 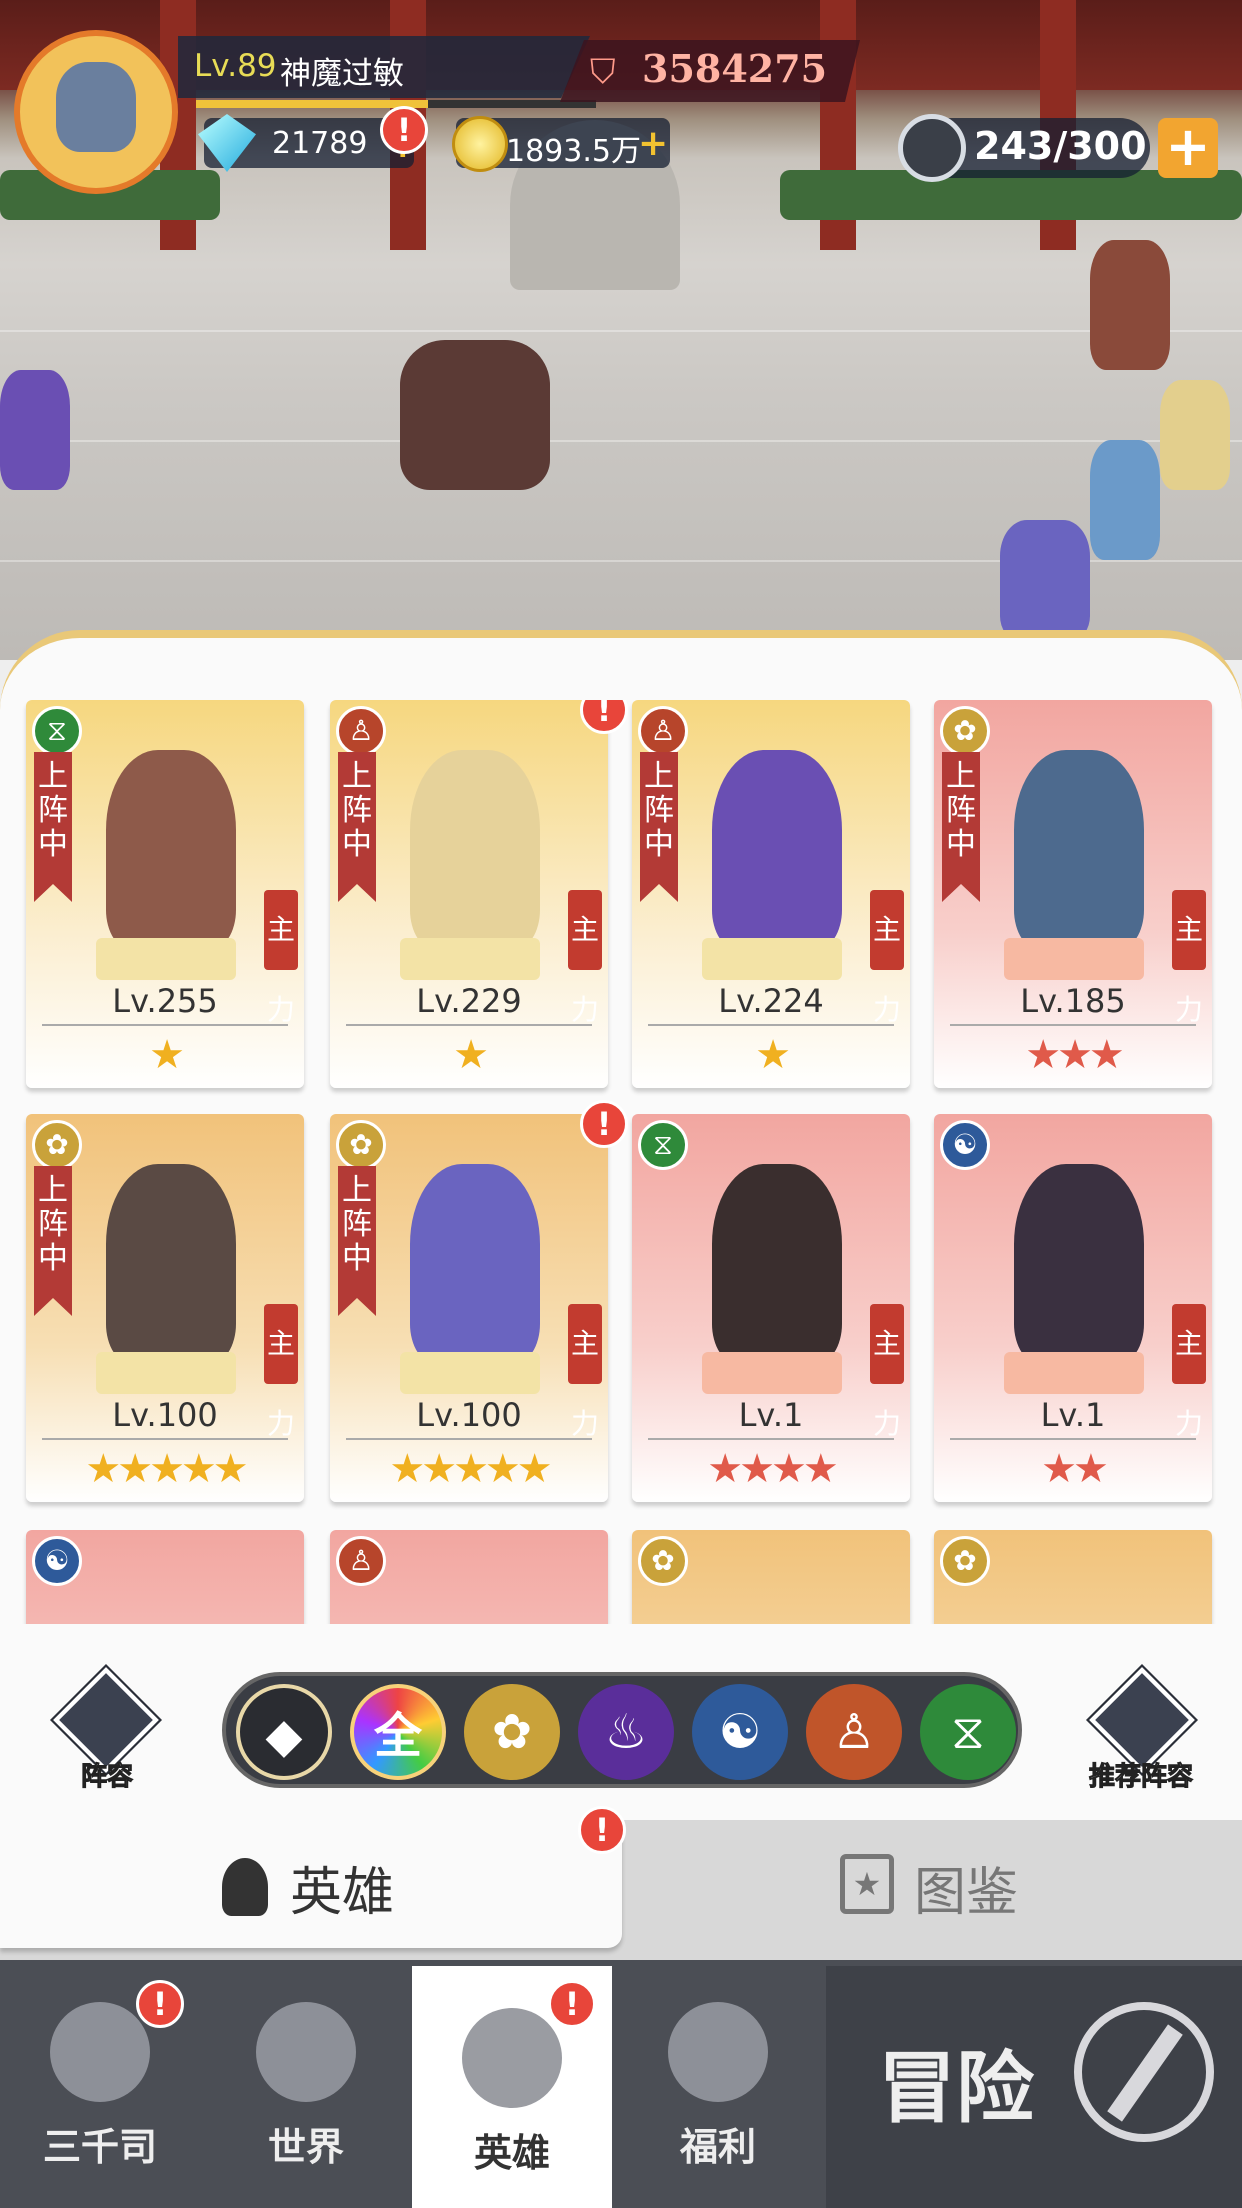 What do you see at coordinates (235, 66) in the screenshot?
I see `player-level: Lv.89` at bounding box center [235, 66].